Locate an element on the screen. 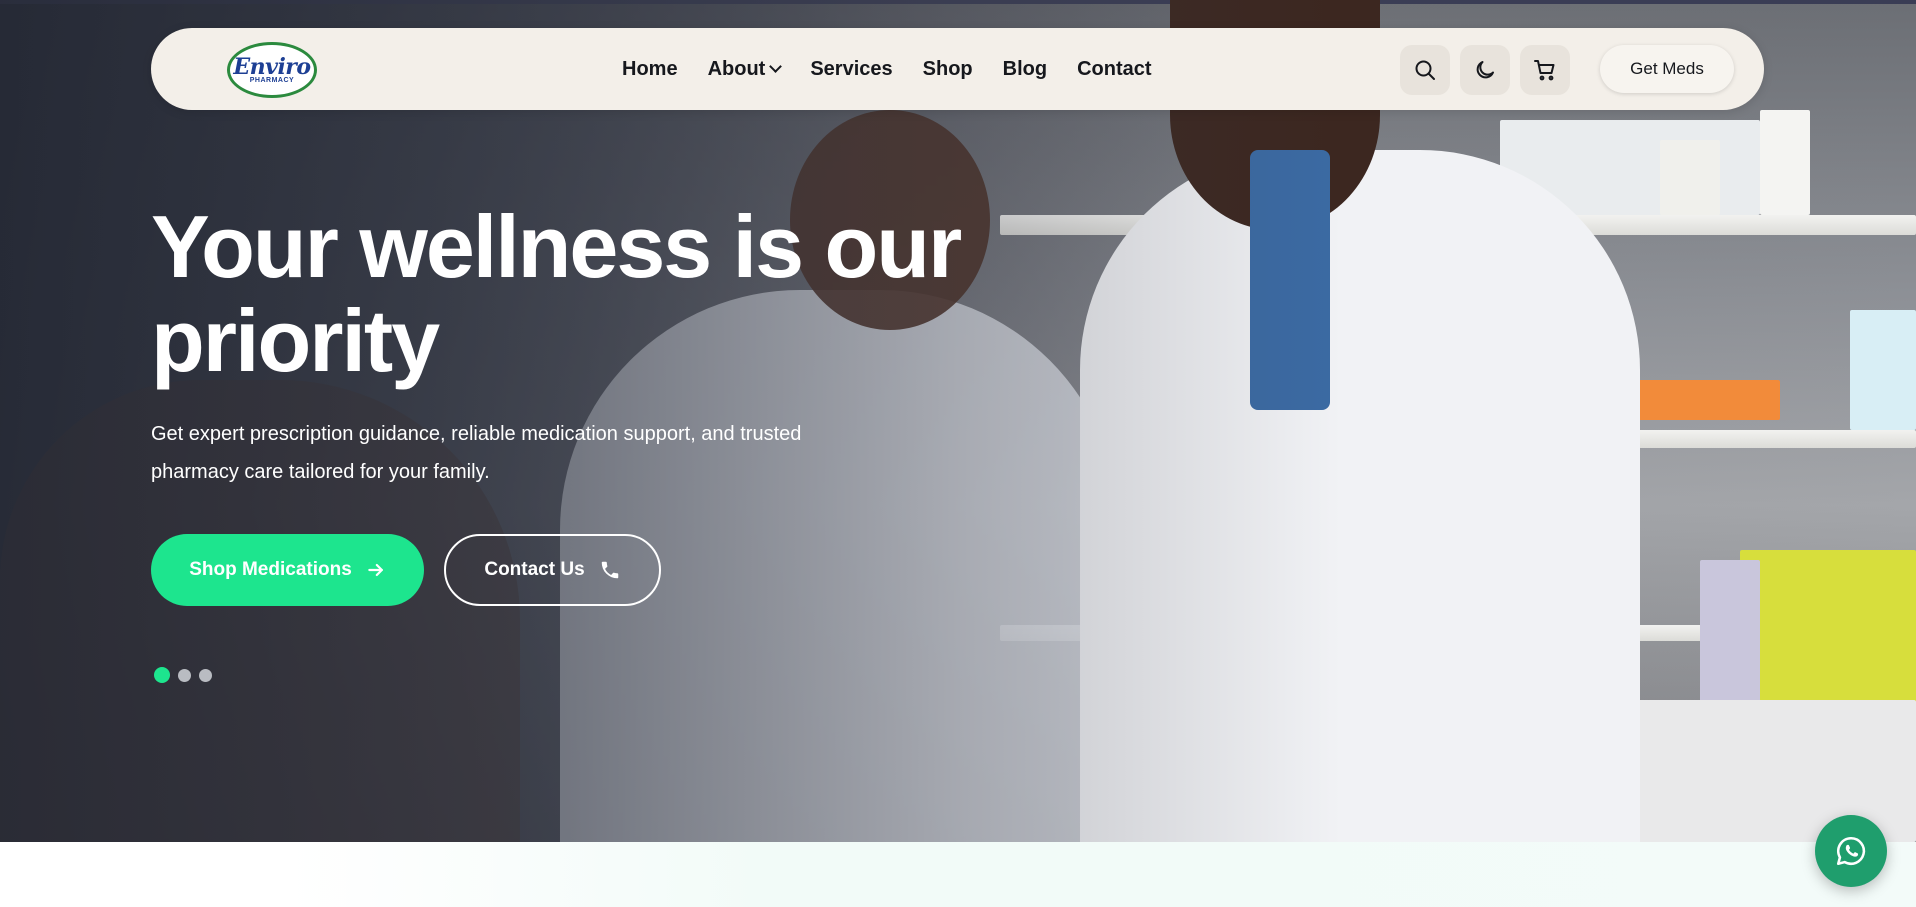 The image size is (1916, 907). nav-links: Home About Services Shop Blog Contact is located at coordinates (902, 69).